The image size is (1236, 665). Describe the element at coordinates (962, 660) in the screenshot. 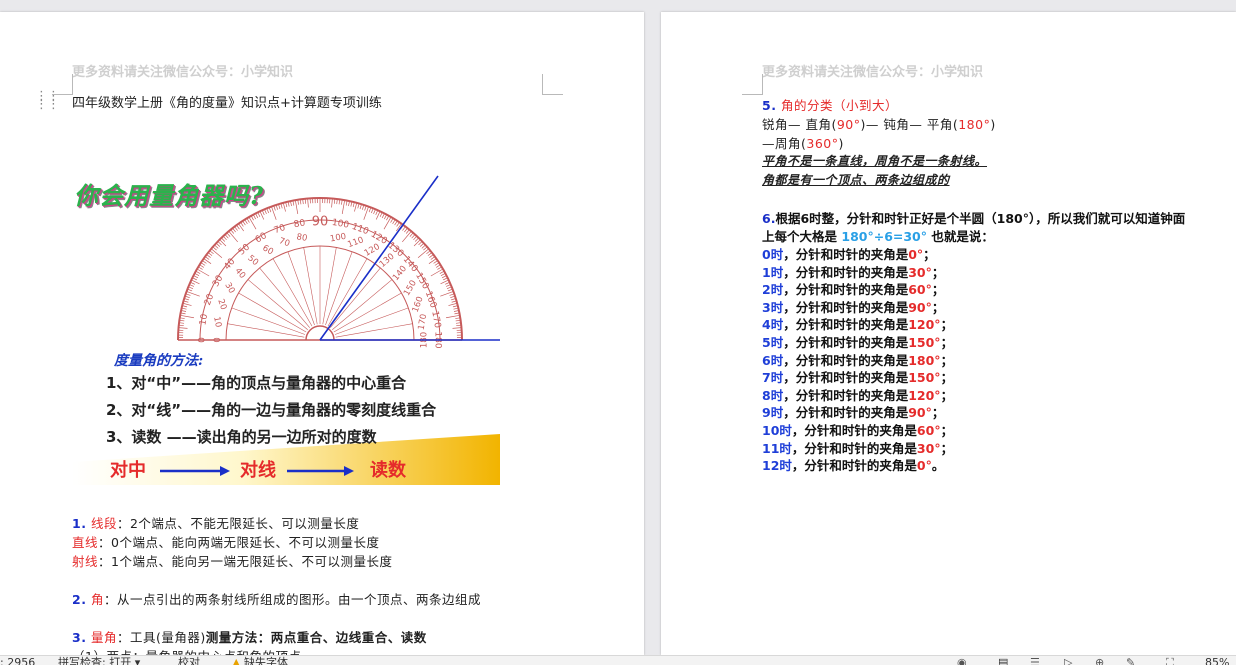

I see `eye-icon: ◉` at that location.